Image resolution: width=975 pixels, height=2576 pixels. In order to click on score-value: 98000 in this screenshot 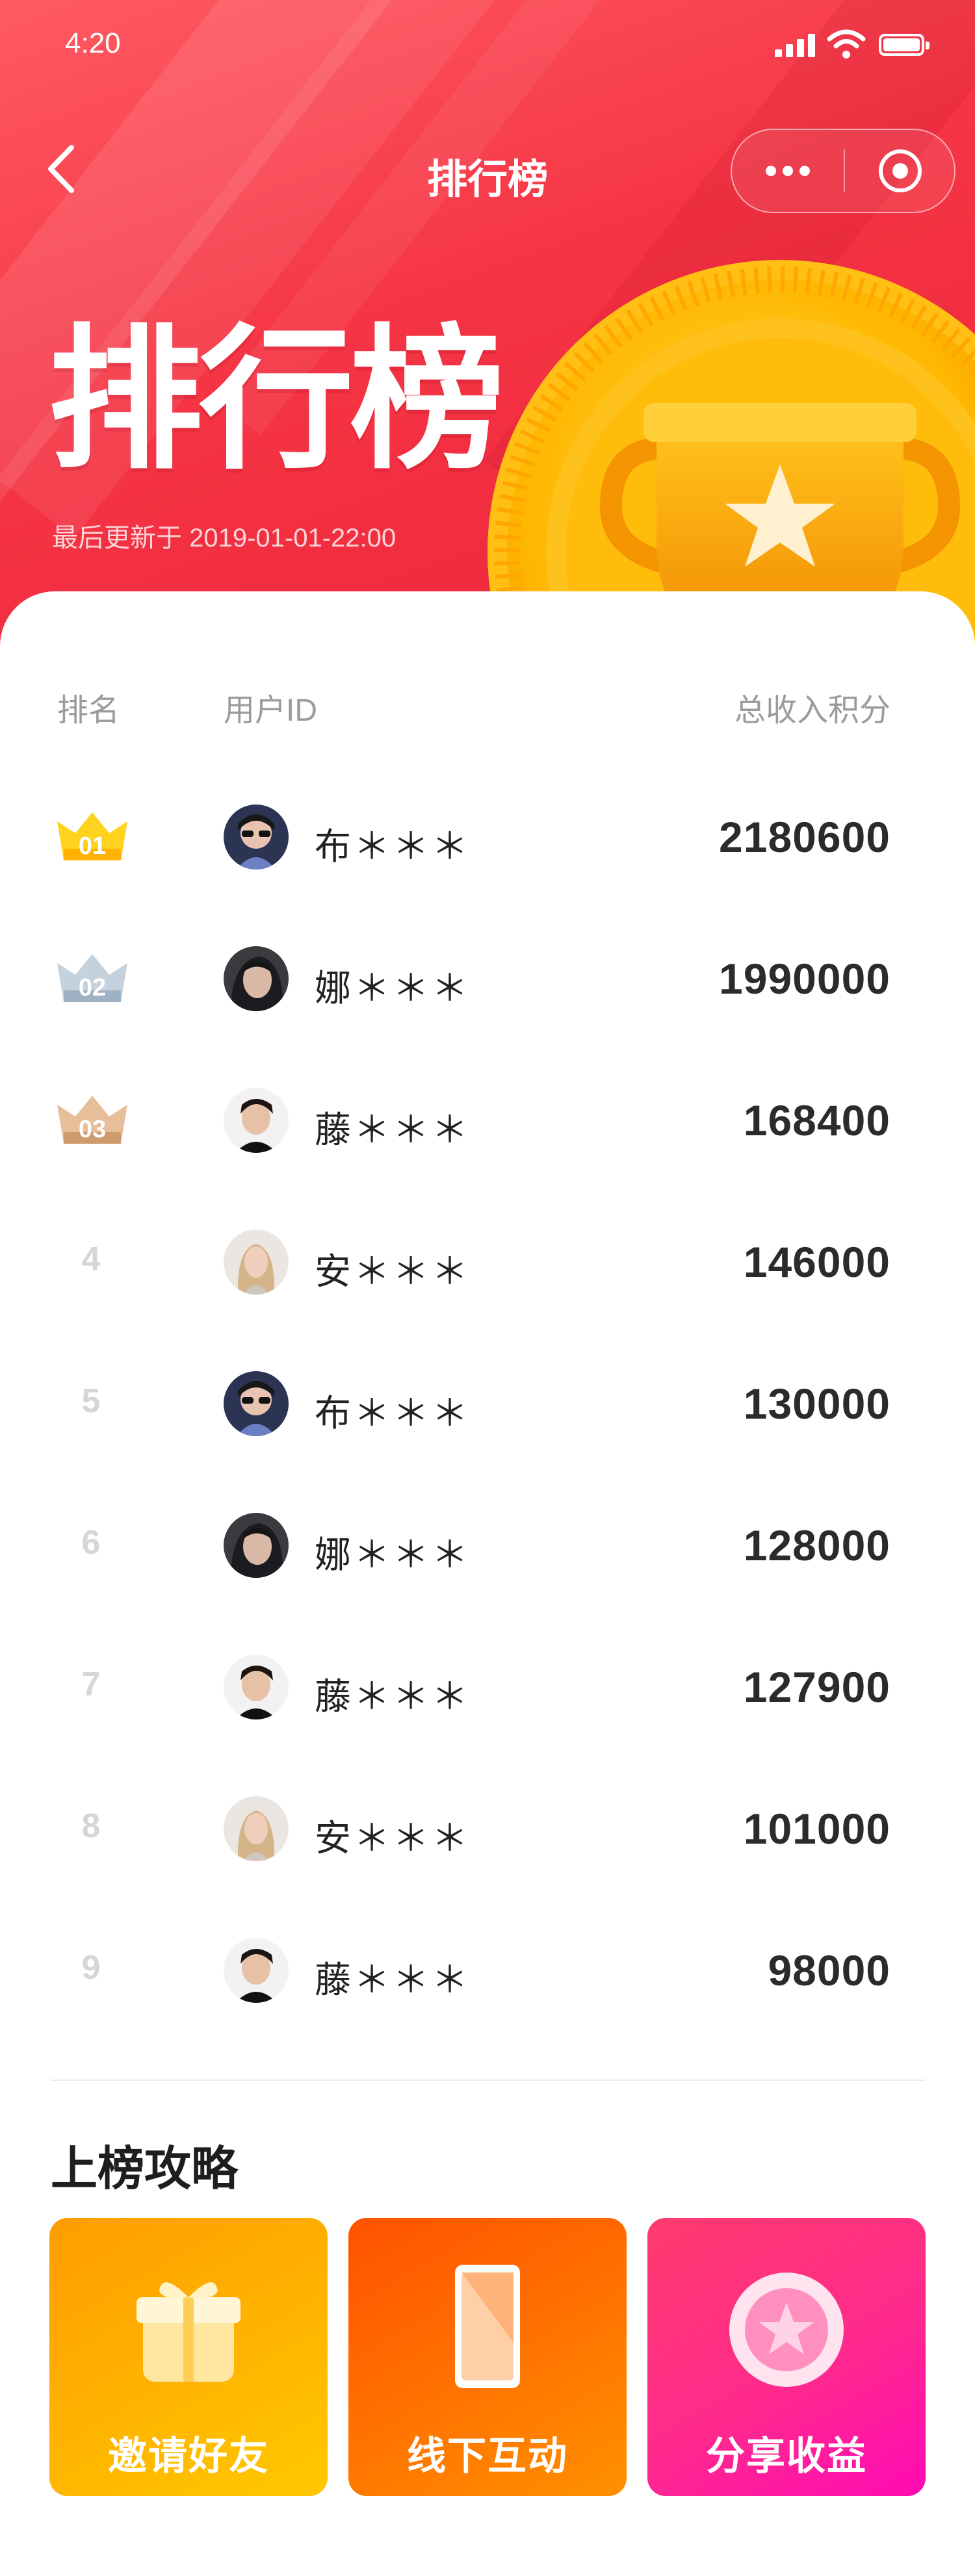, I will do `click(829, 1970)`.